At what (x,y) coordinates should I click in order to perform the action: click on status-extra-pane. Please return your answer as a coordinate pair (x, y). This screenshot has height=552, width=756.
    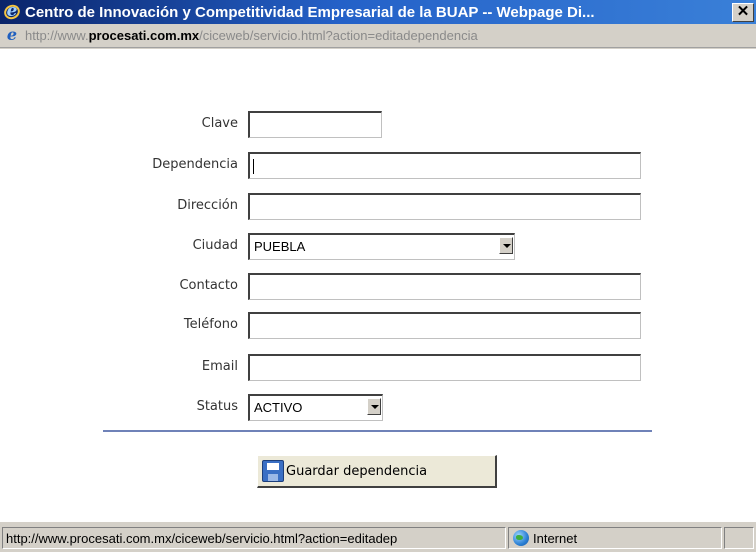
    Looking at the image, I should click on (739, 538).